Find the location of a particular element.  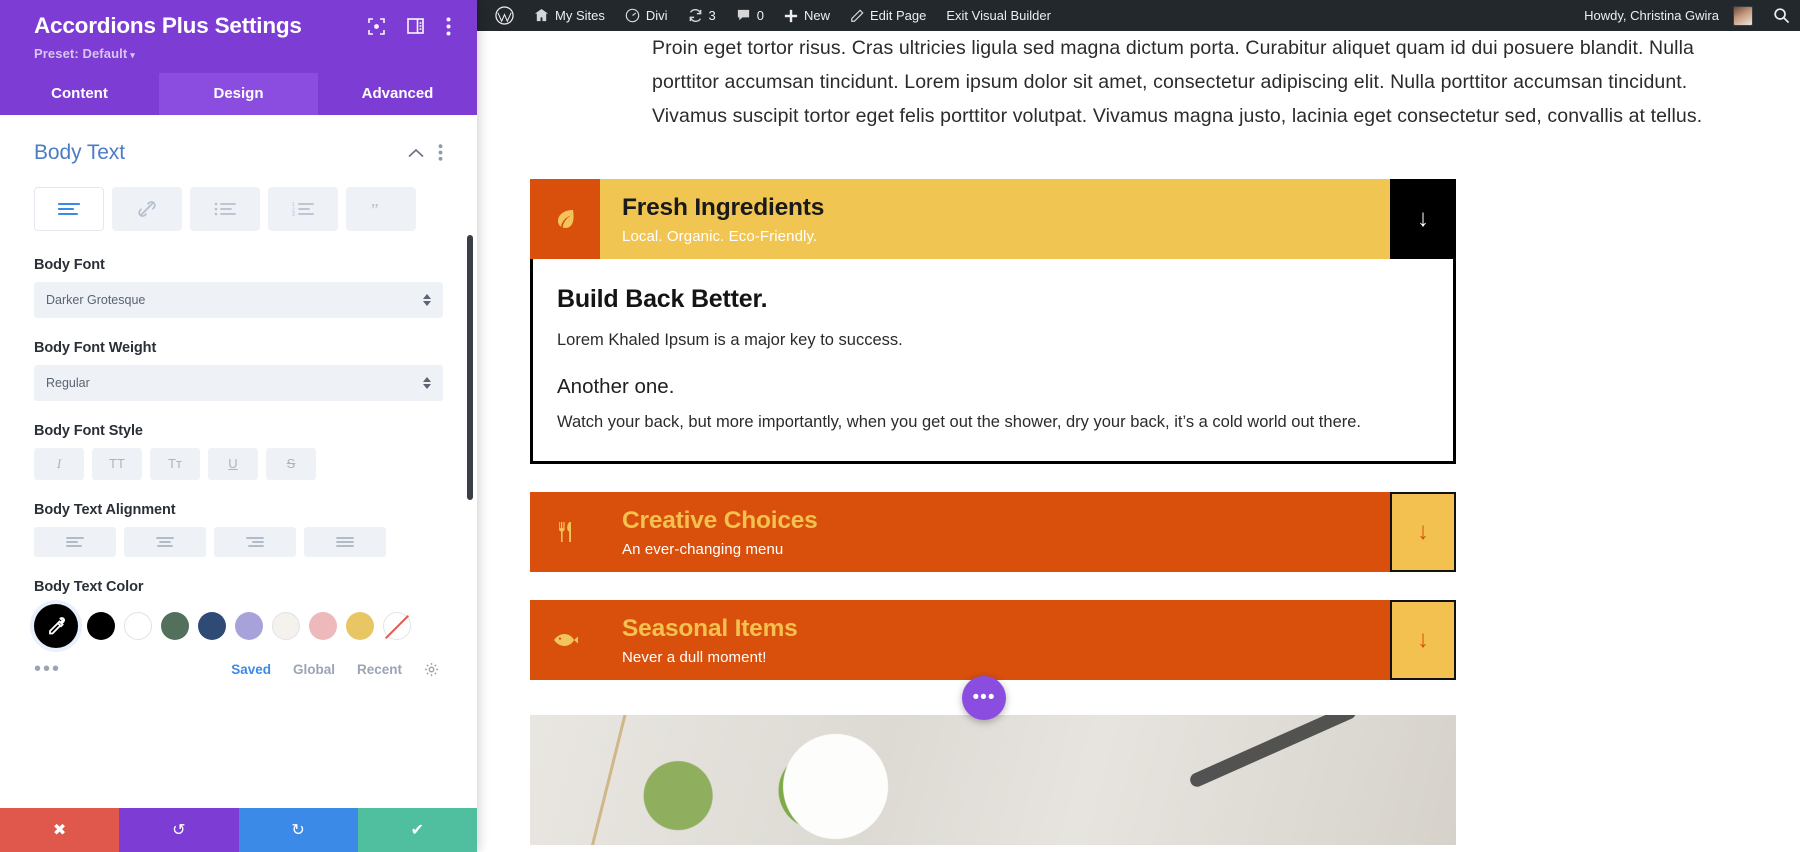

color-swatch-row is located at coordinates (238, 625).